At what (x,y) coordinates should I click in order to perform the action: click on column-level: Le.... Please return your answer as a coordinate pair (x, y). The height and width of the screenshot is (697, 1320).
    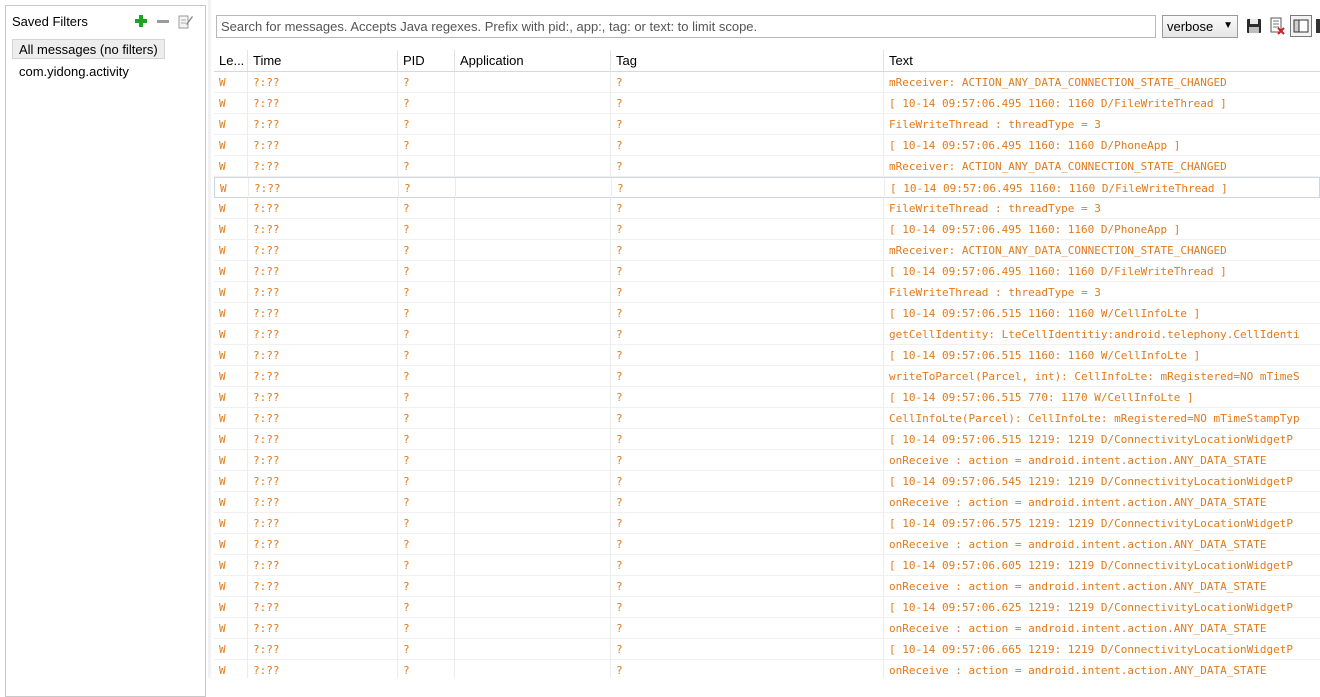
    Looking at the image, I should click on (231, 60).